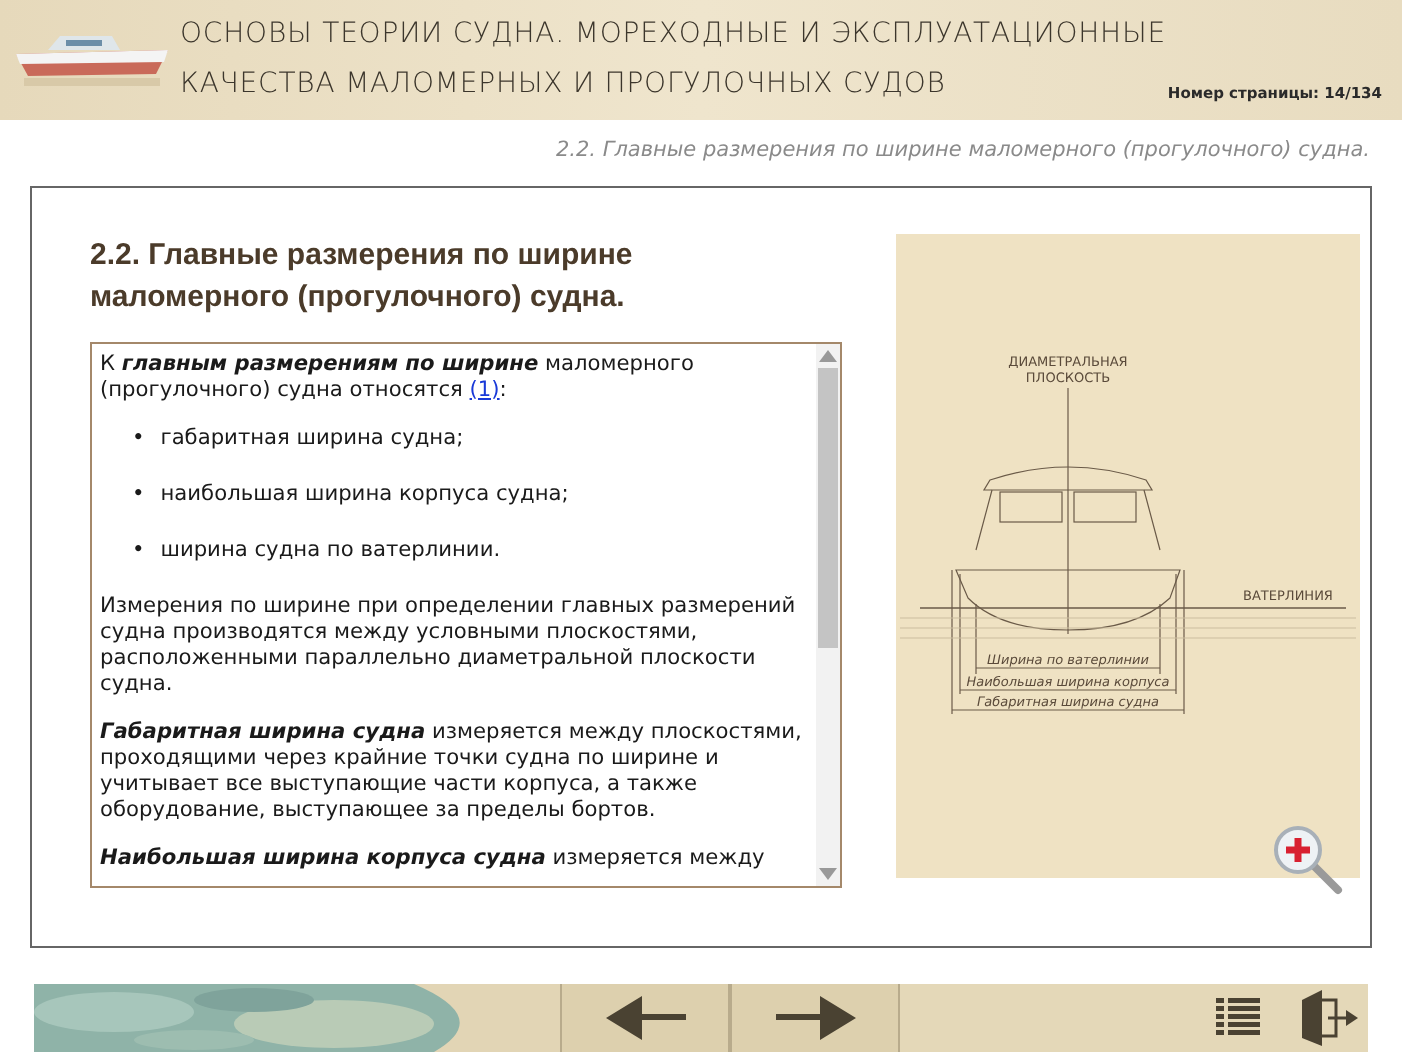  I want to click on list-item: габаритная ширина судна;, so click(312, 437).